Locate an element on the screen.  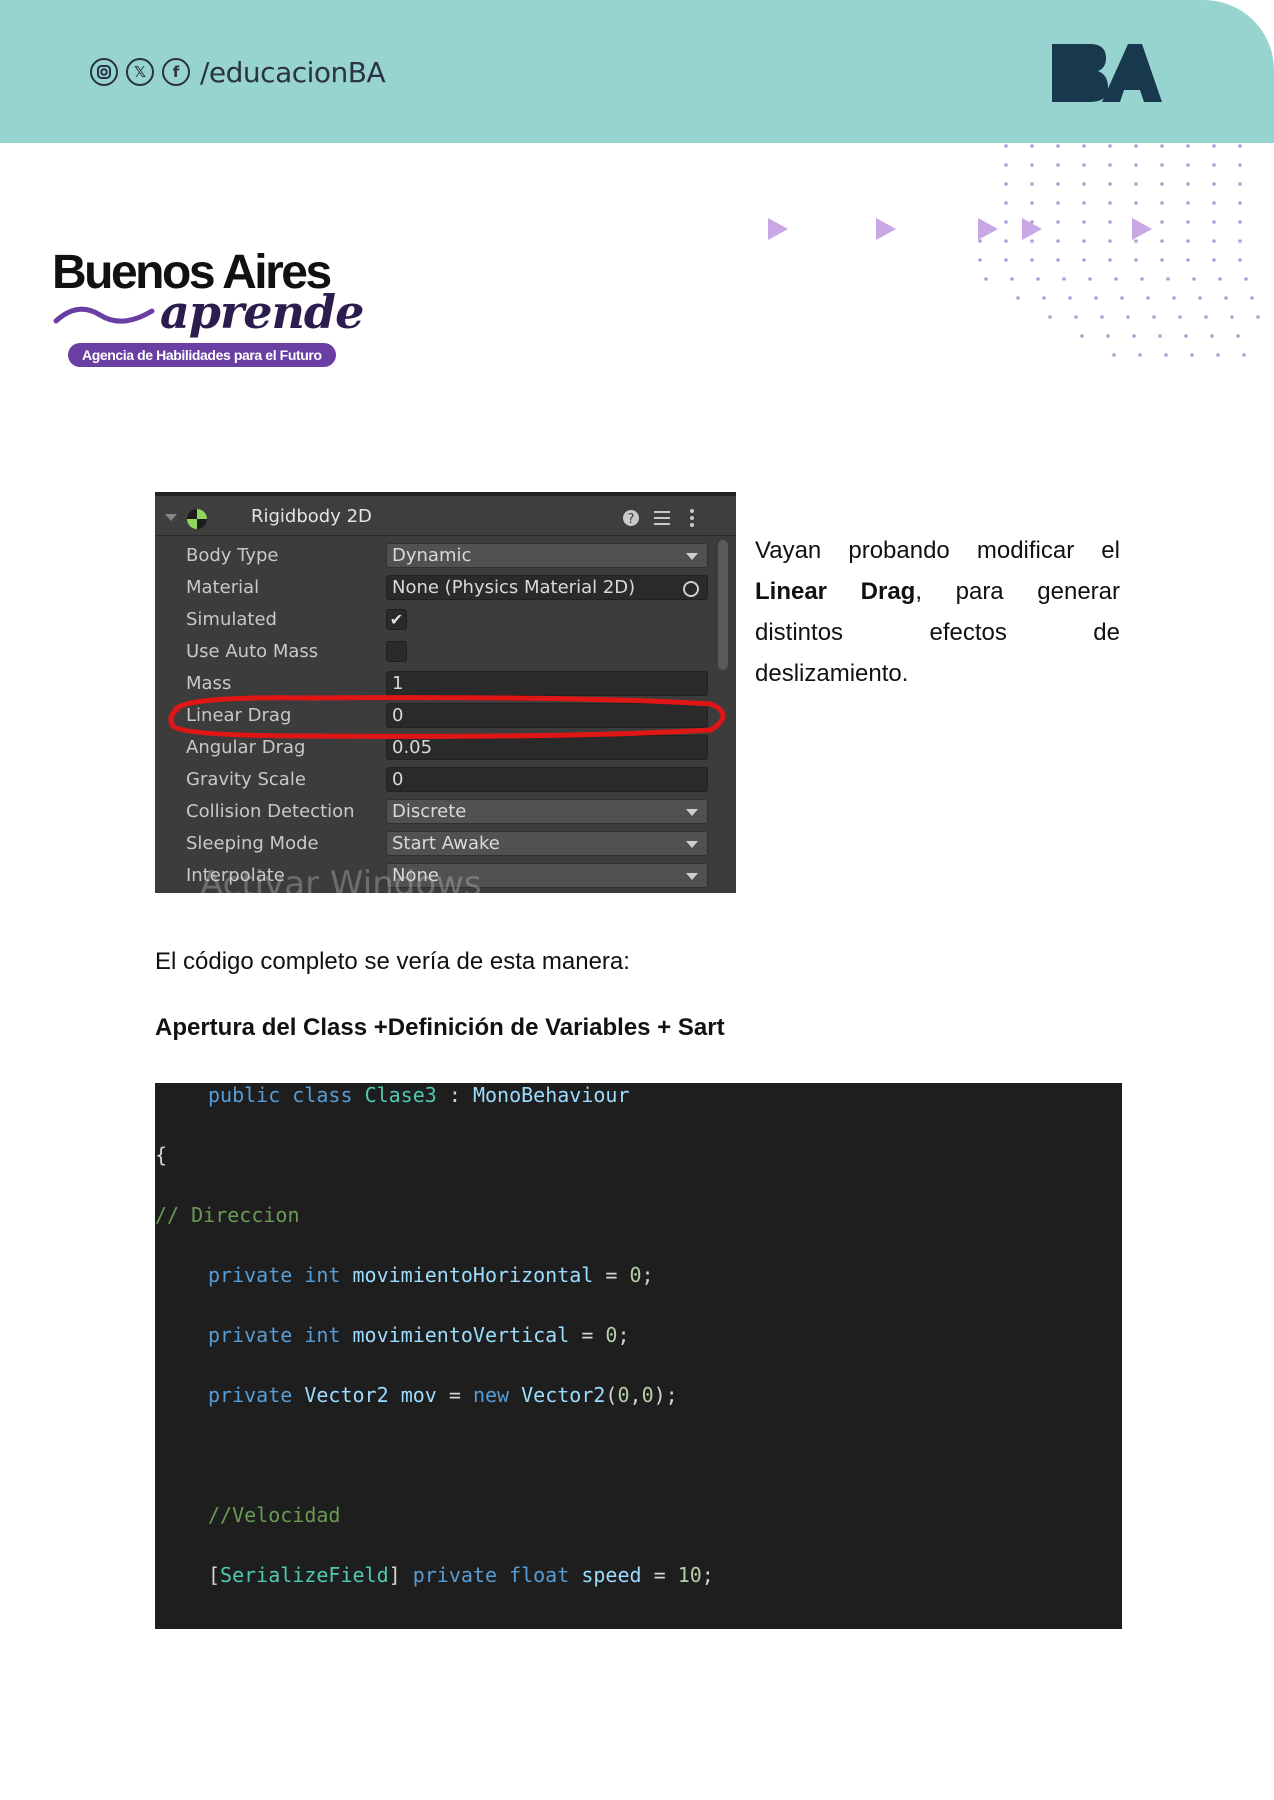
inspector-field-value: Start Awake is located at coordinates (446, 843).